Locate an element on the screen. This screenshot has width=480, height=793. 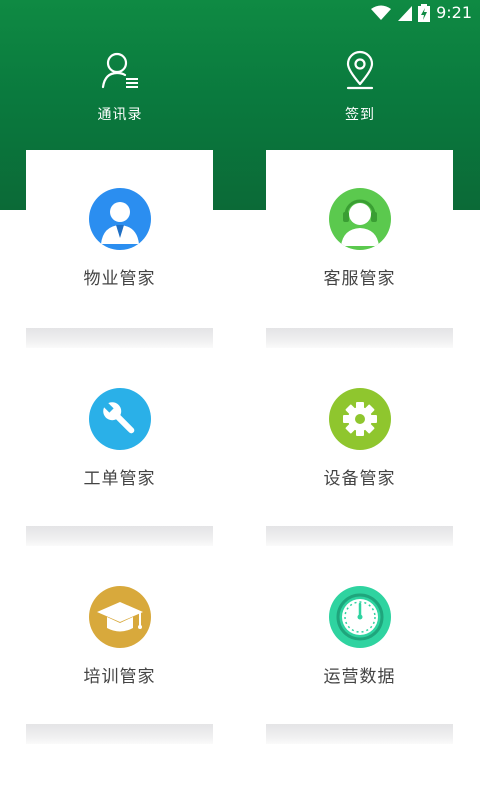
property-manager-icon is located at coordinates (119, 219).